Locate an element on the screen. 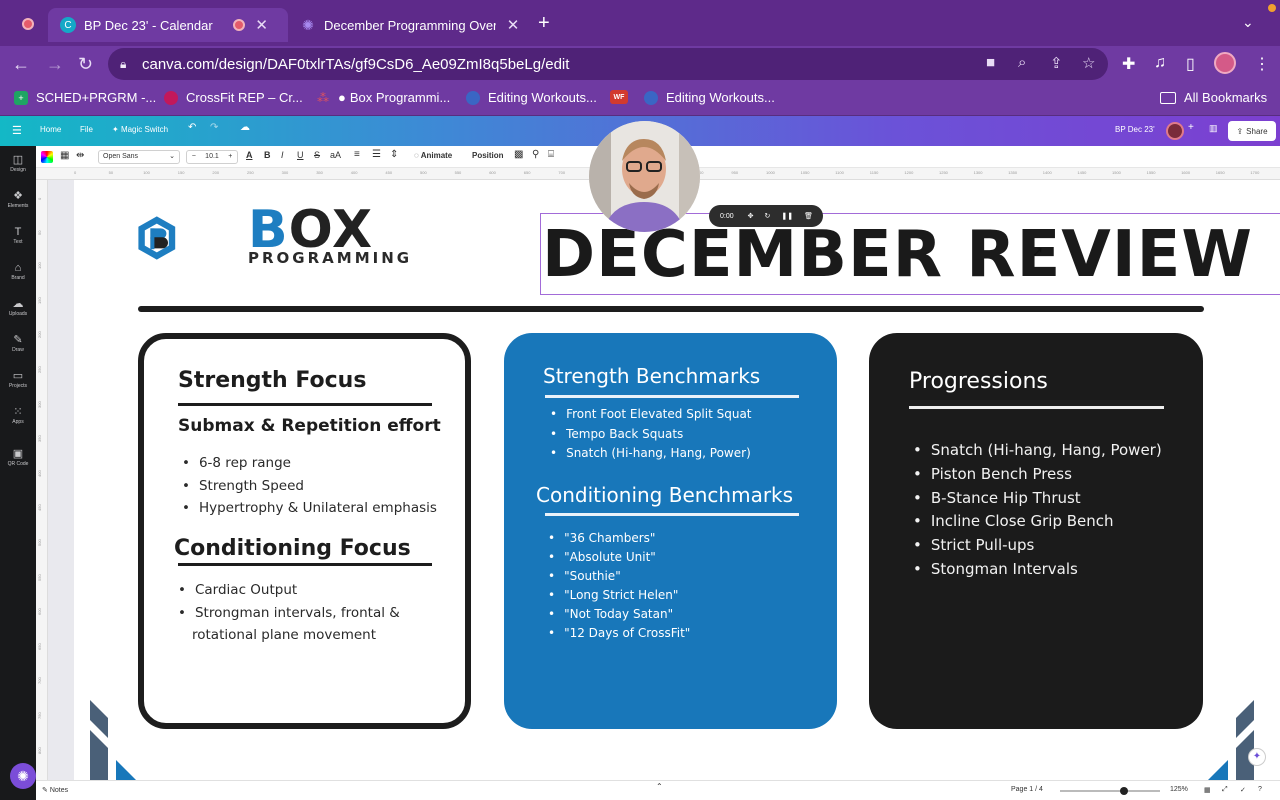 This screenshot has height=800, width=1280. card-heading: Progressions is located at coordinates (978, 381).